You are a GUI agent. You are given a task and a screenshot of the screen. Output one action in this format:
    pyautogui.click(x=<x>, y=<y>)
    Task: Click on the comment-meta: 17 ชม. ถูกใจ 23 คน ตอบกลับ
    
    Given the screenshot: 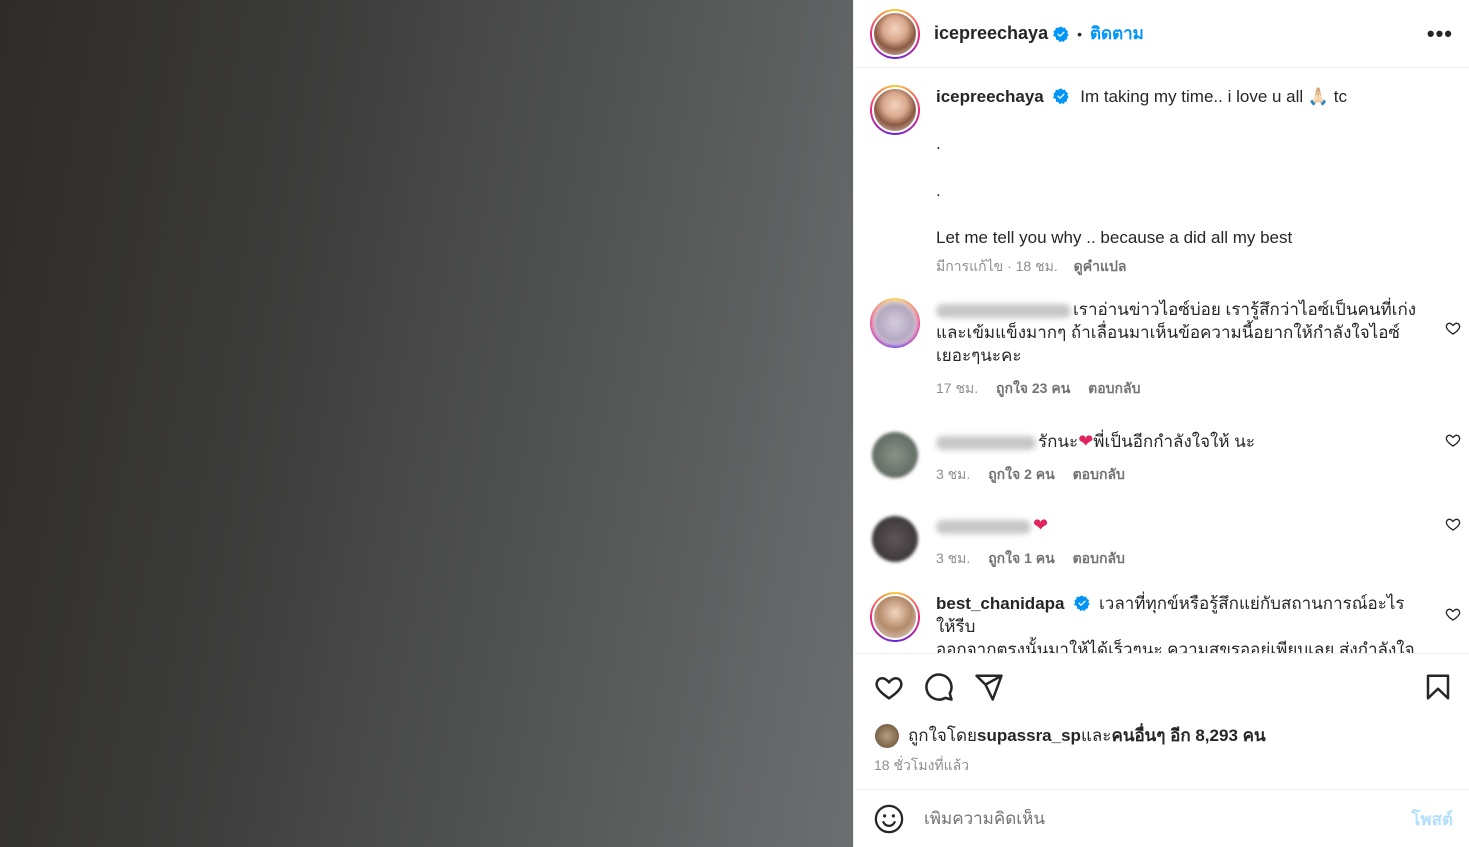 What is the action you would take?
    pyautogui.click(x=1181, y=388)
    